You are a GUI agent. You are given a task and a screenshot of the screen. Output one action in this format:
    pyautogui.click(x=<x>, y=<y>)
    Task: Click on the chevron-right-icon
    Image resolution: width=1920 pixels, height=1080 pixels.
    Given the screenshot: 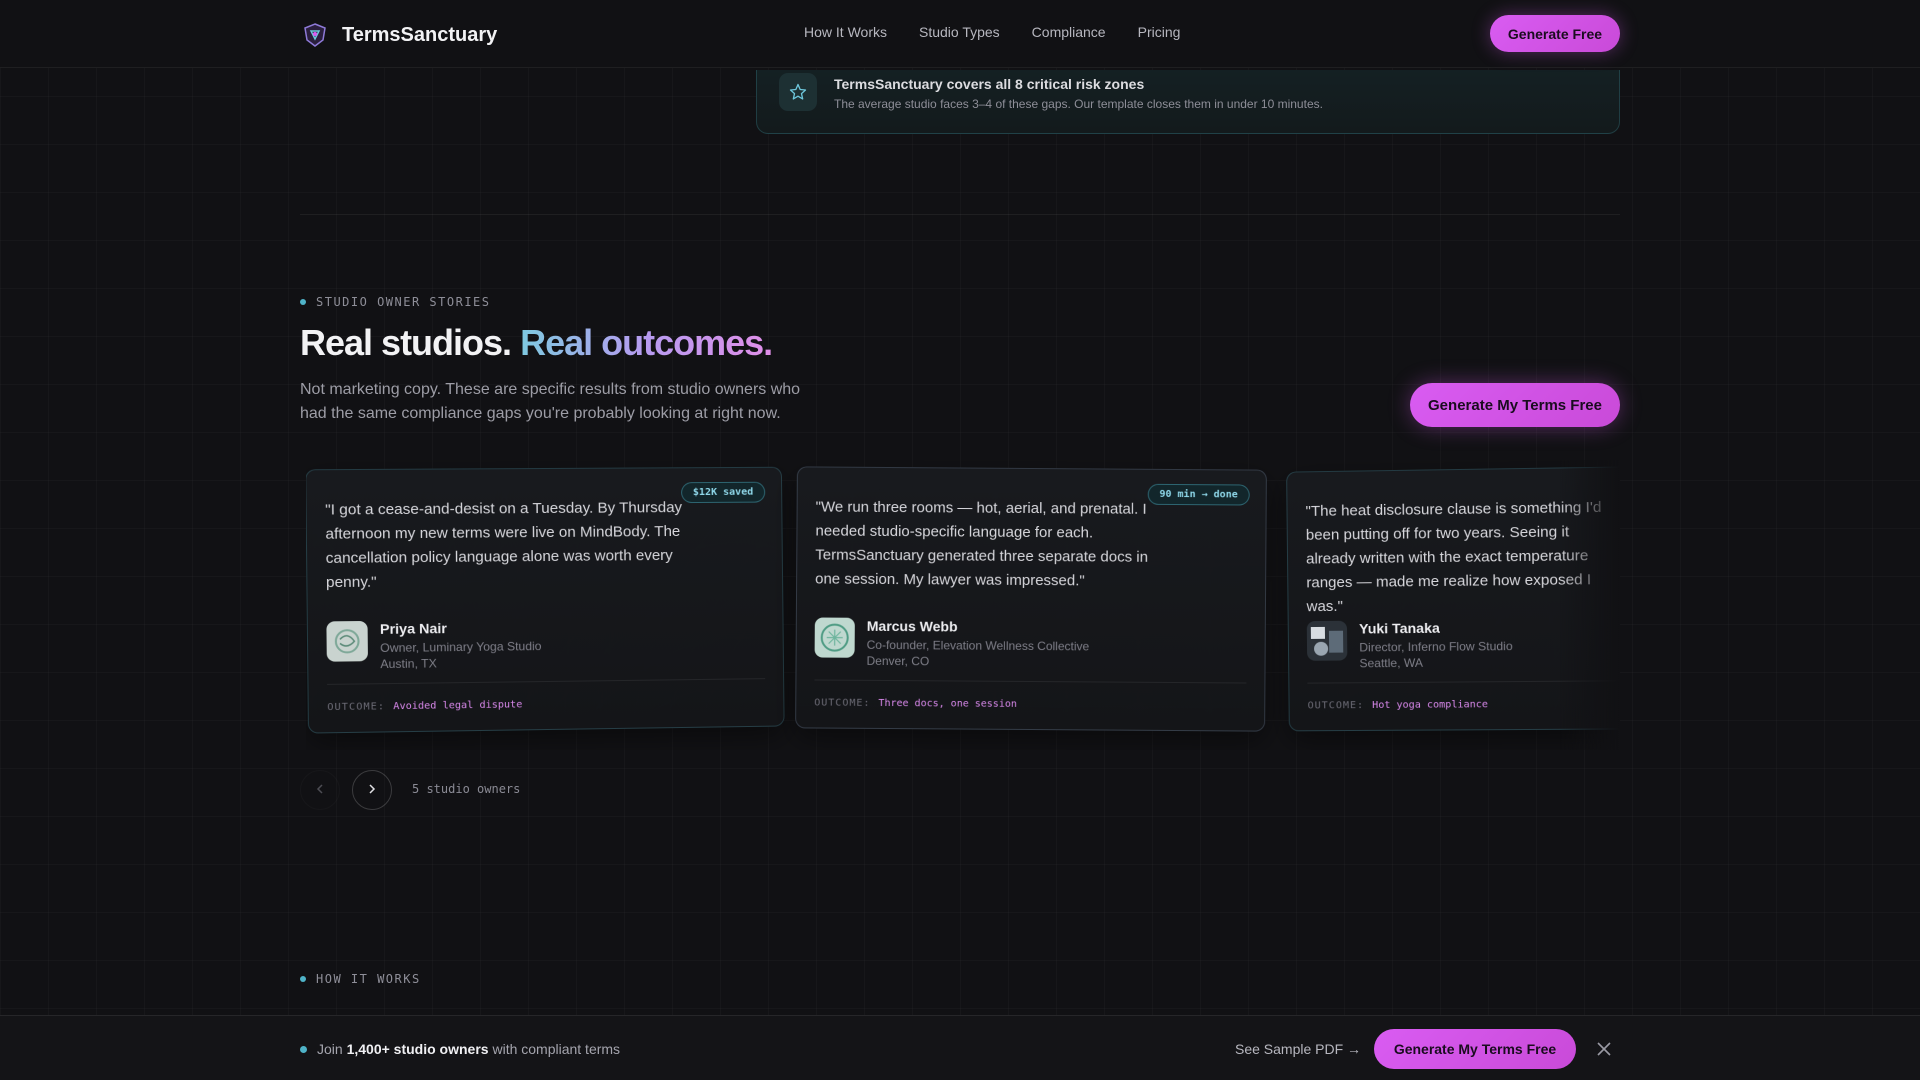 What is the action you would take?
    pyautogui.click(x=372, y=790)
    